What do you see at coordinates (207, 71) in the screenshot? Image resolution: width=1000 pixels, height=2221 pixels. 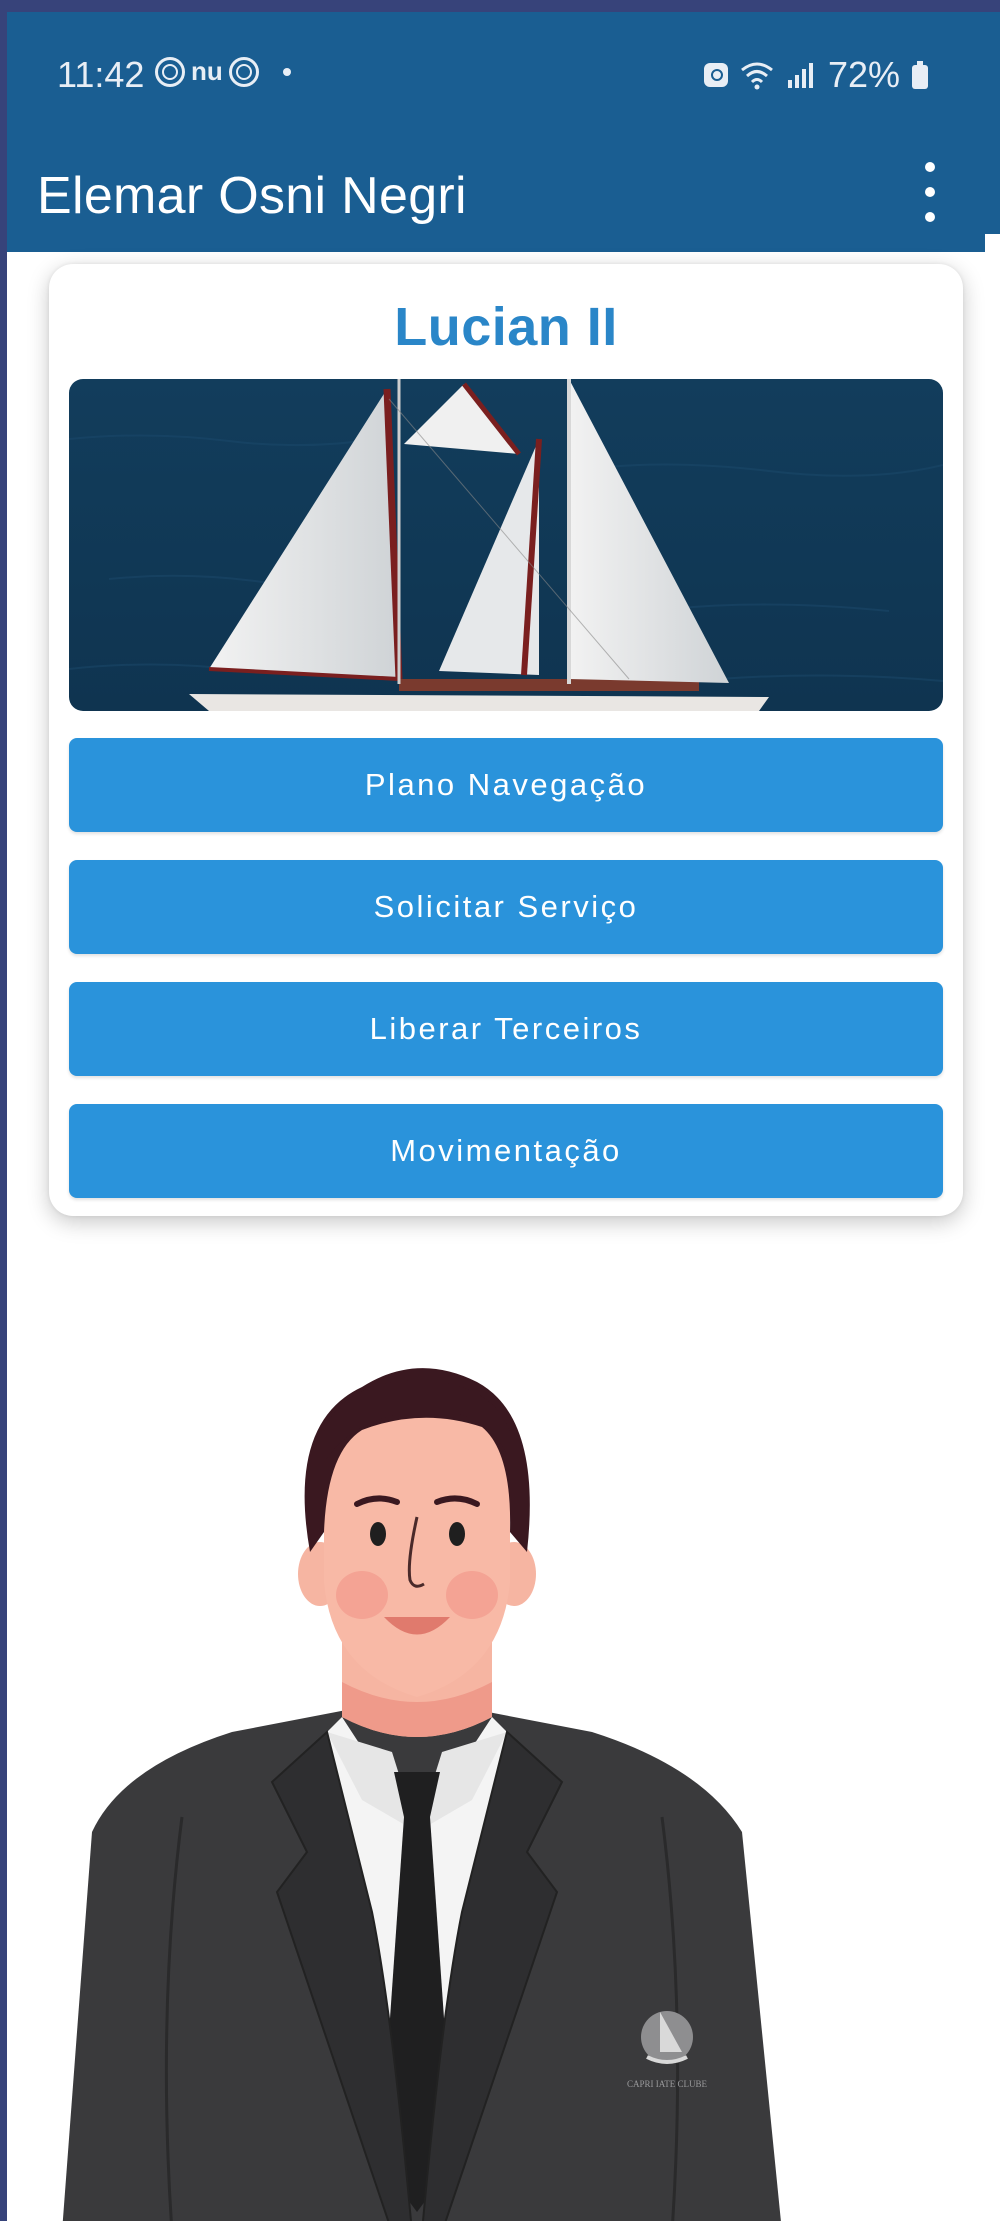 I see `nubank-icon: nu` at bounding box center [207, 71].